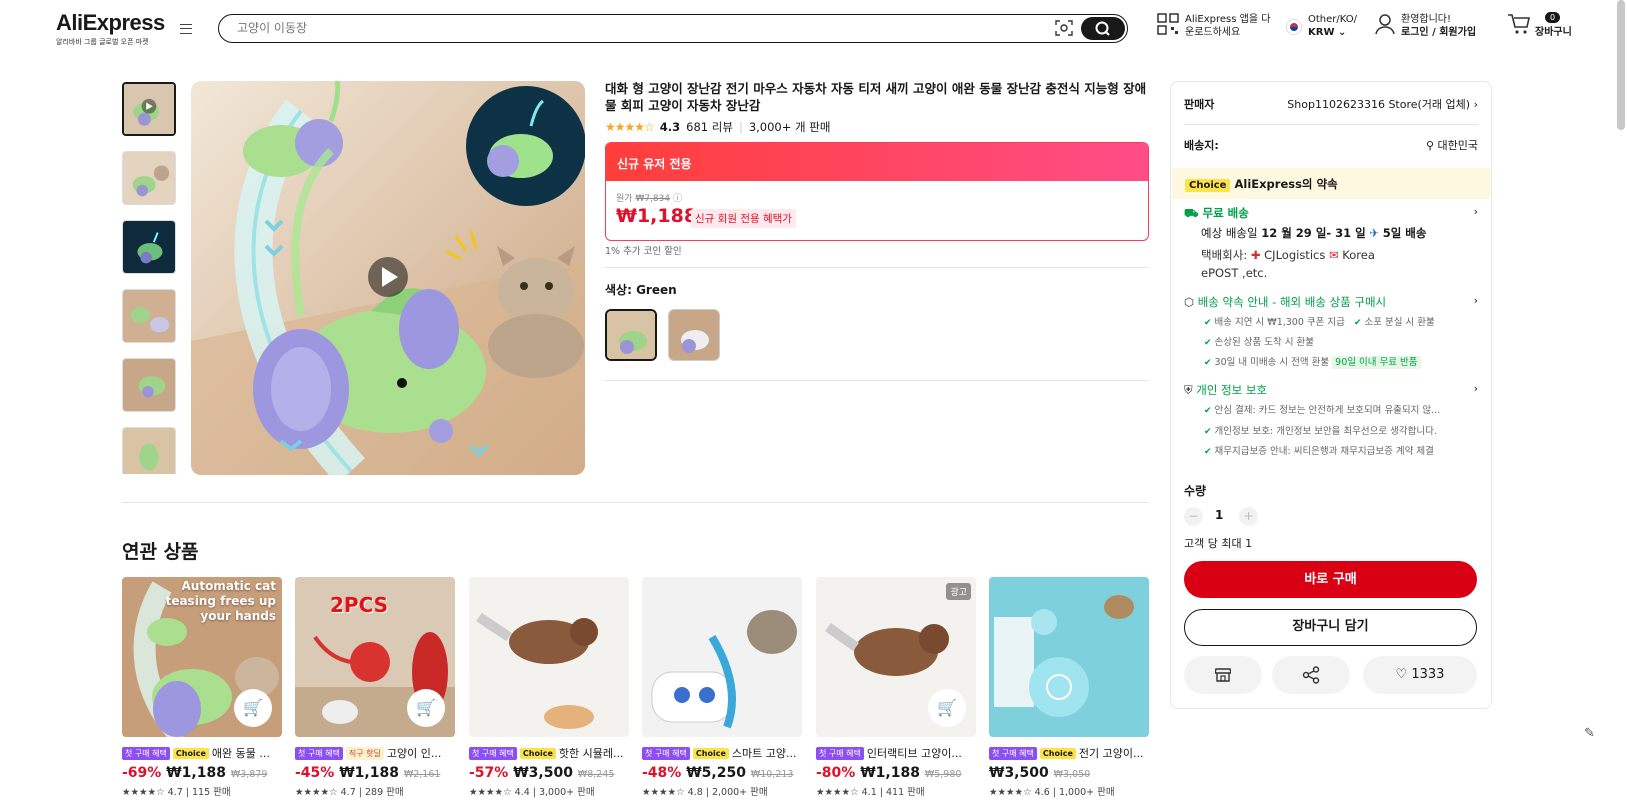 The width and height of the screenshot is (1627, 801). What do you see at coordinates (160, 552) in the screenshot?
I see `related-products-title: 연관 상품` at bounding box center [160, 552].